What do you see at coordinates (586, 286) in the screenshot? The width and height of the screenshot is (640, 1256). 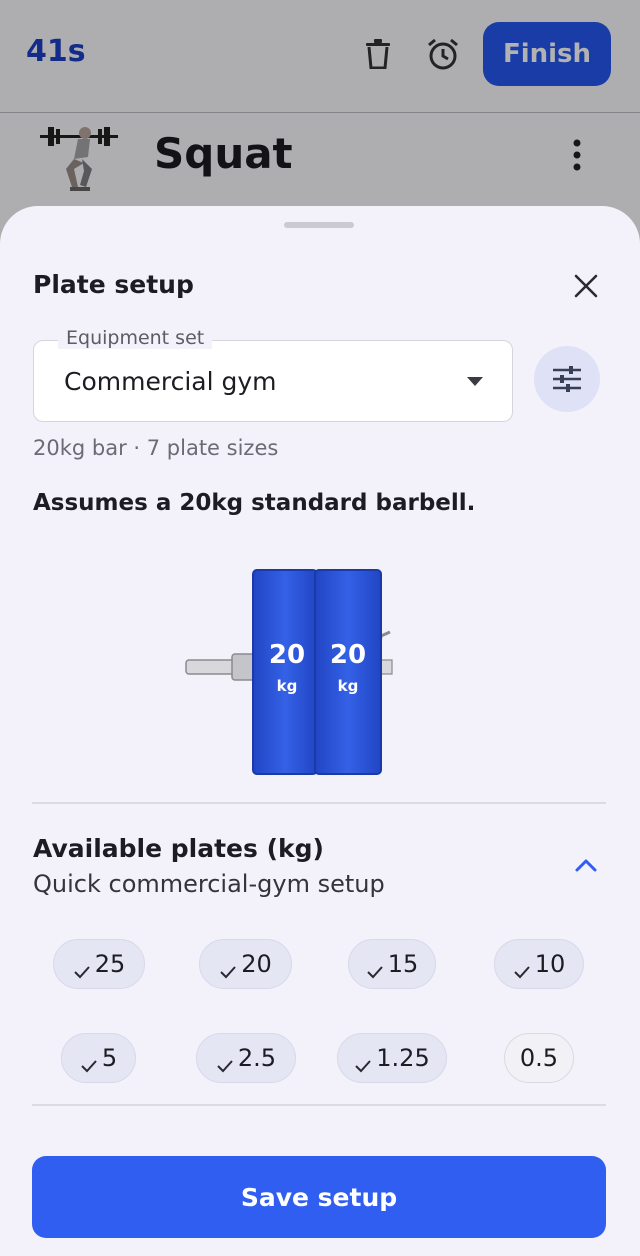 I see `close-icon` at bounding box center [586, 286].